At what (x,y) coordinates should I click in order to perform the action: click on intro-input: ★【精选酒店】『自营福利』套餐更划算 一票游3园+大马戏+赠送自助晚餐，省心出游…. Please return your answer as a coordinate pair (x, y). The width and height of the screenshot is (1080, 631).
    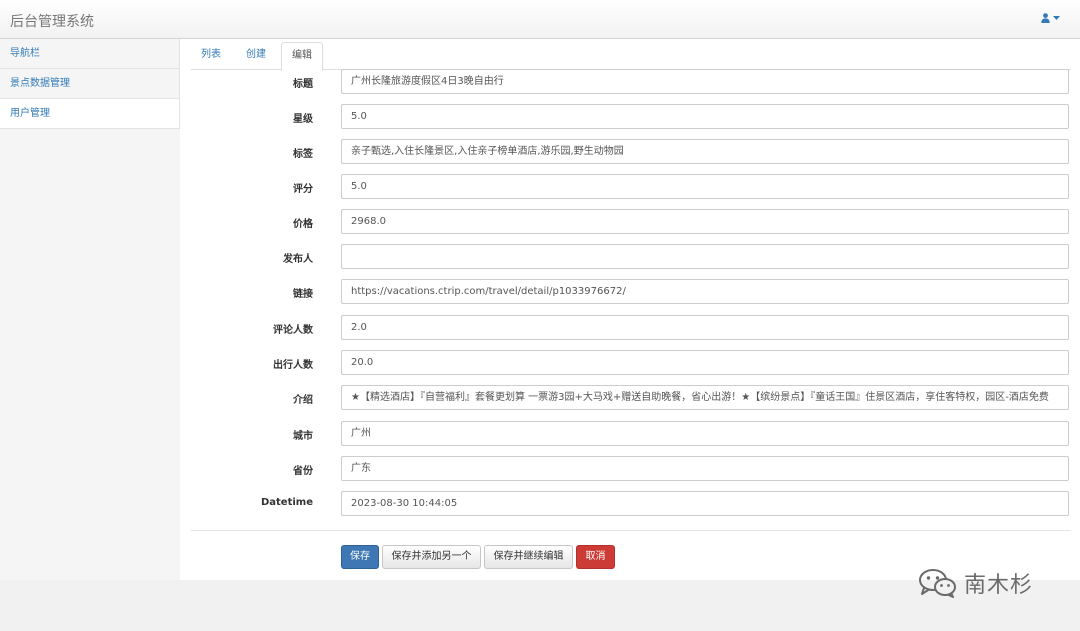
    Looking at the image, I should click on (705, 397).